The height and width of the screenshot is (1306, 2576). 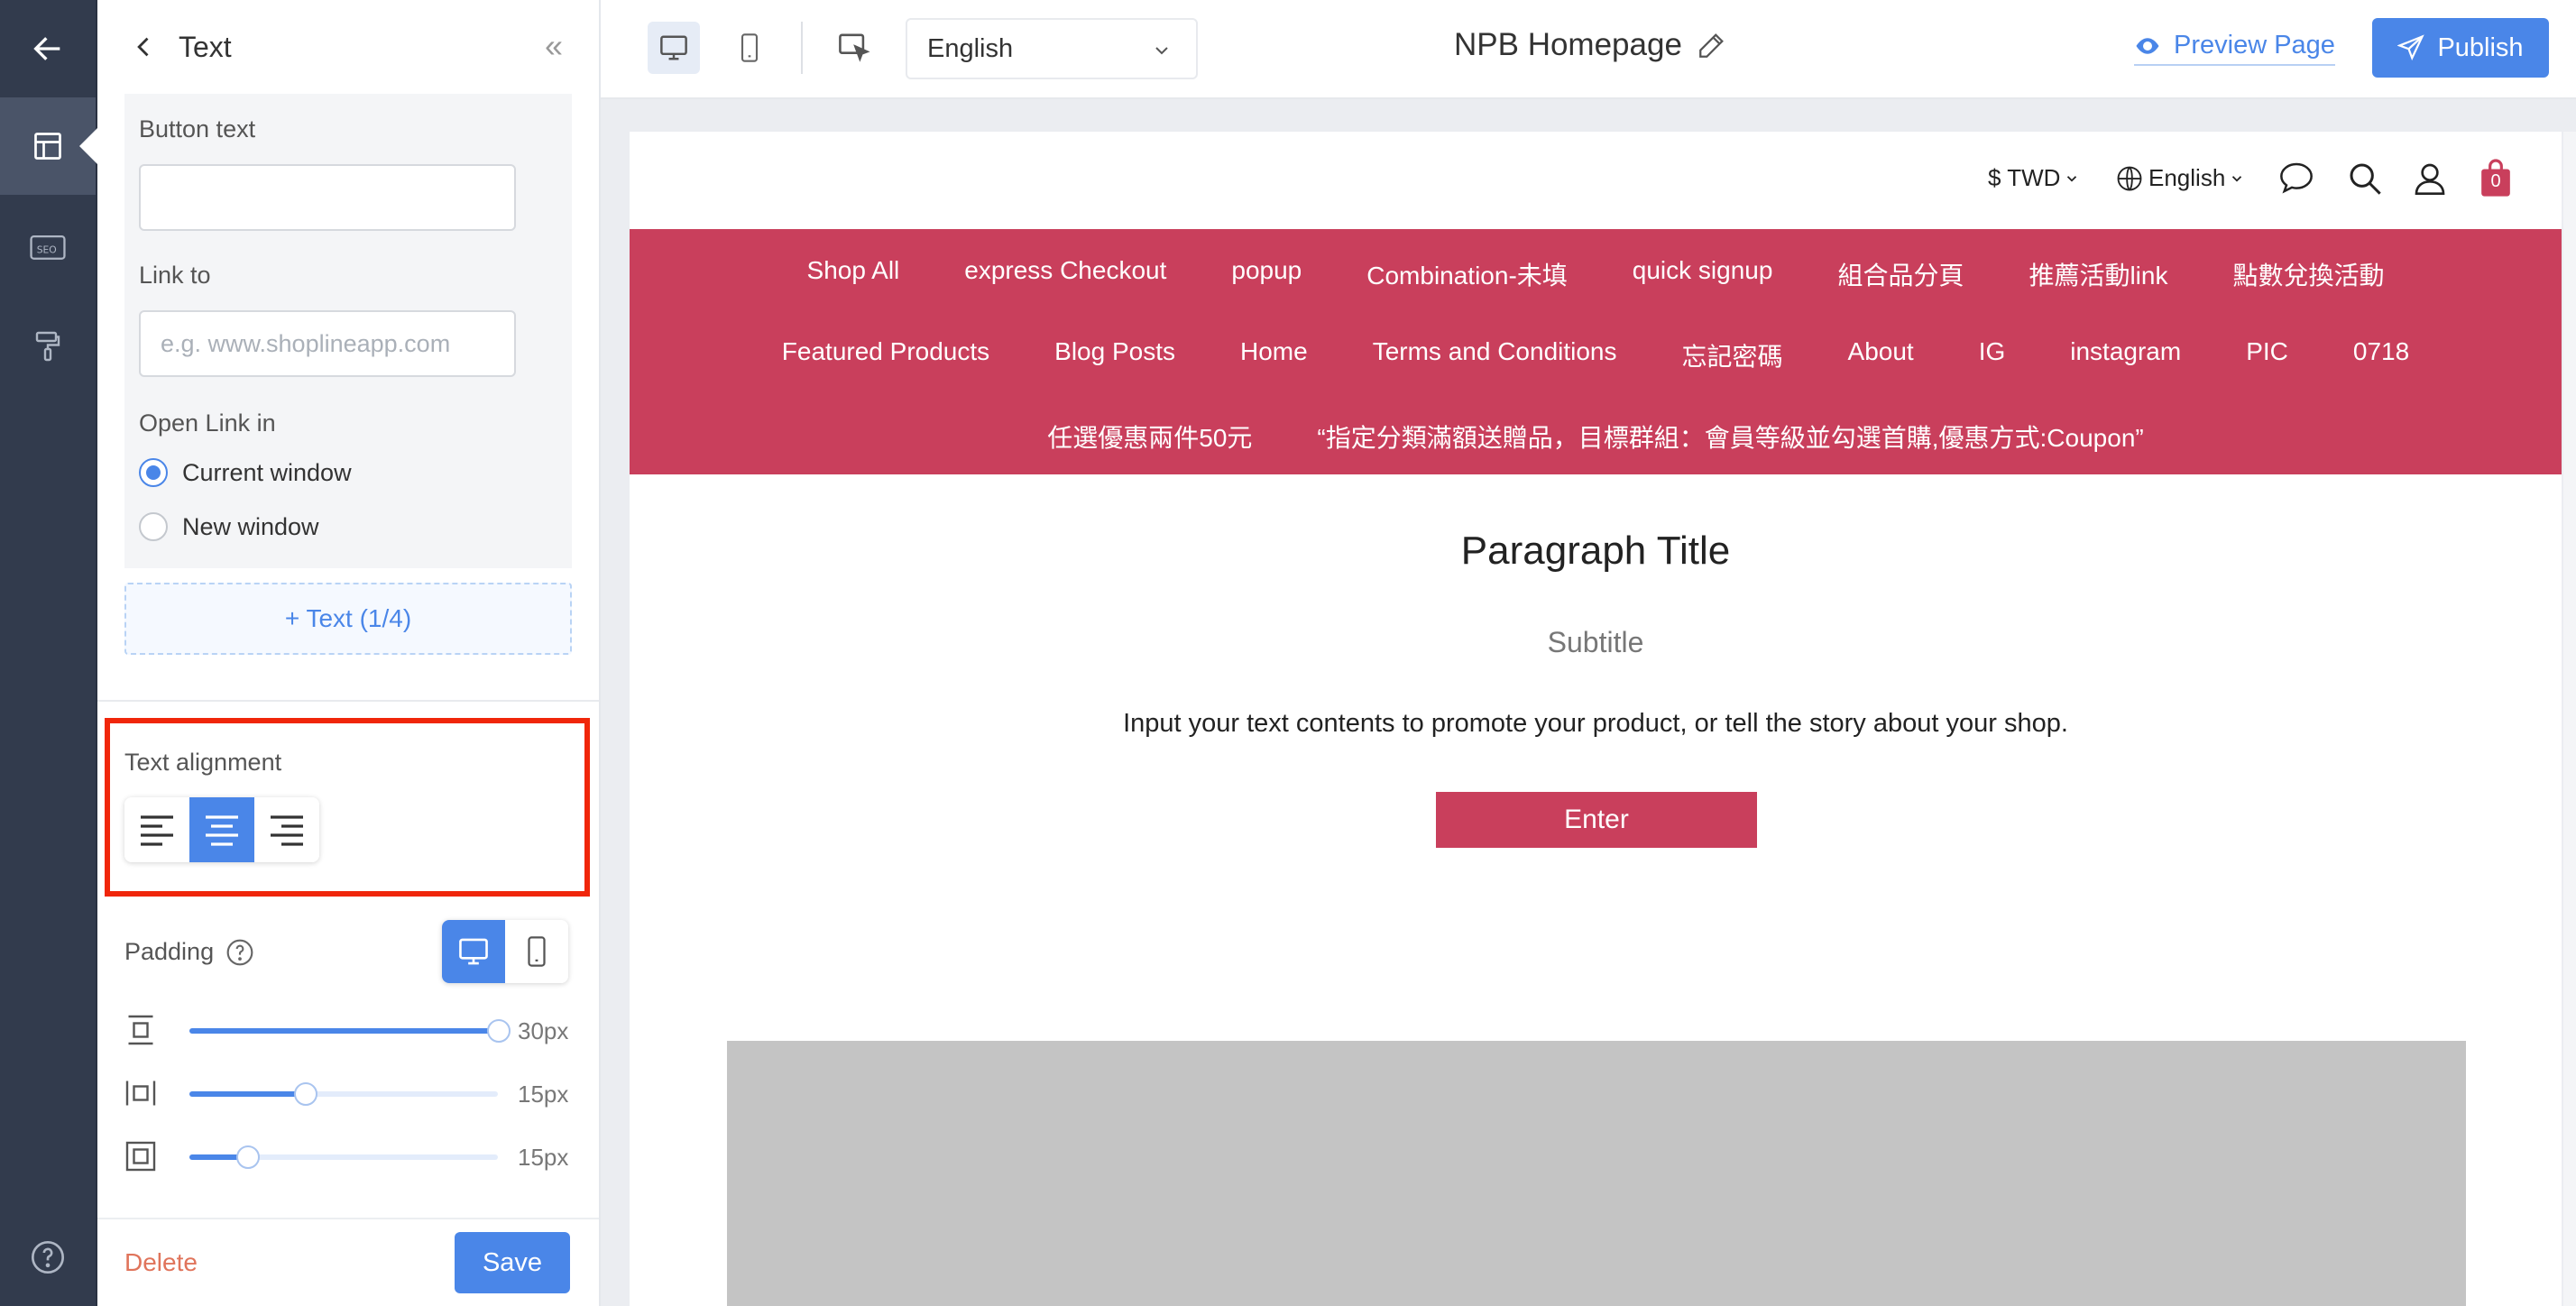 What do you see at coordinates (2126, 355) in the screenshot?
I see `nav-item: instagram` at bounding box center [2126, 355].